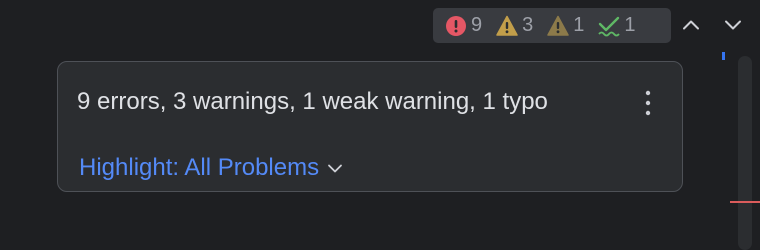 Image resolution: width=760 pixels, height=250 pixels. Describe the element at coordinates (456, 25) in the screenshot. I see `error-icon` at that location.